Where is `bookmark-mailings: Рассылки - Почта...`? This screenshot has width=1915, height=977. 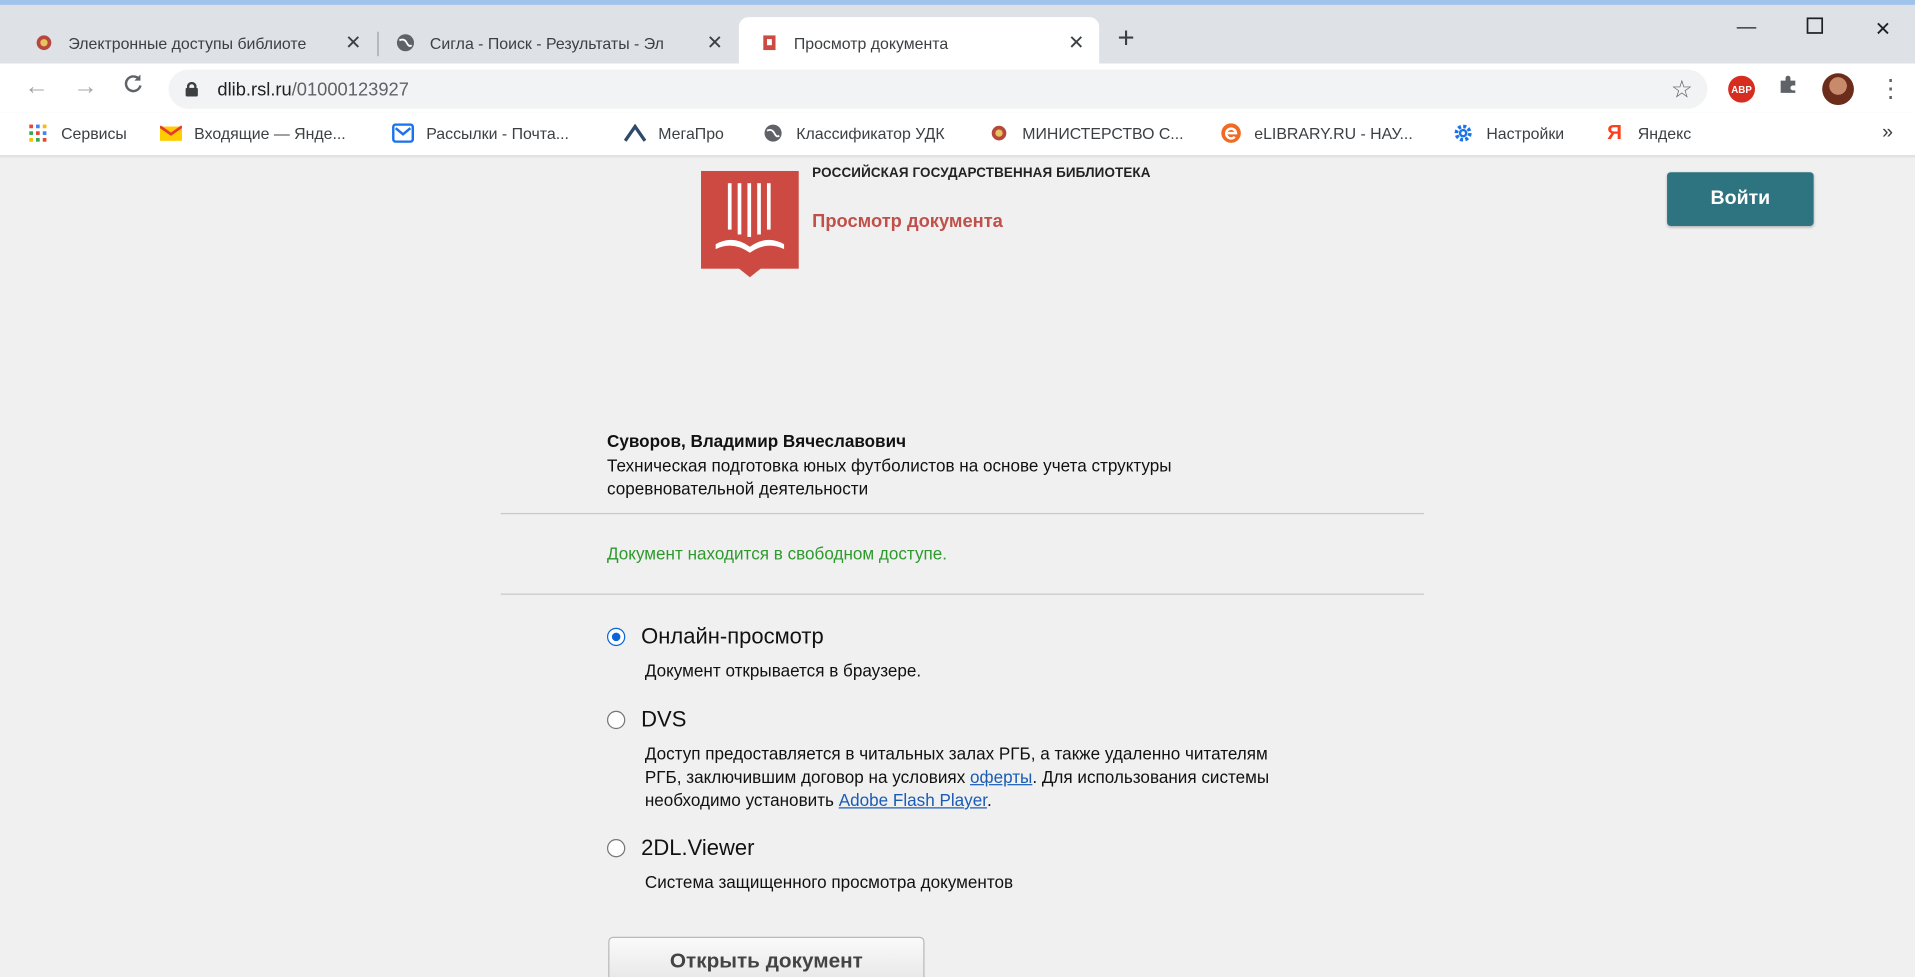
bookmark-mailings: Рассылки - Почта... is located at coordinates (480, 133).